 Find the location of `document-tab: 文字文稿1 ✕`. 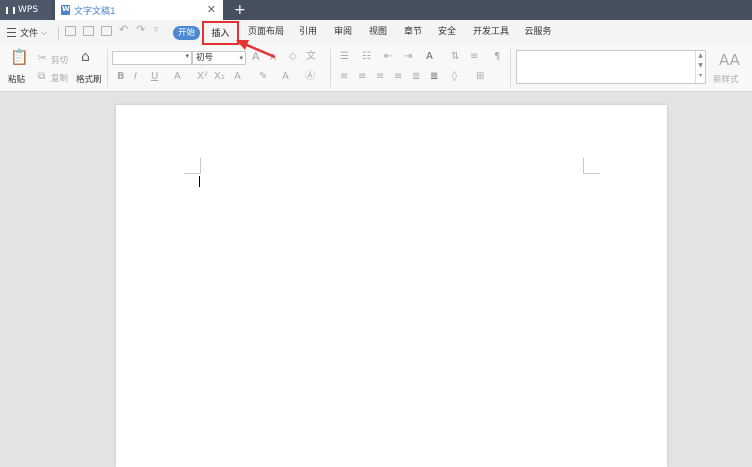

document-tab: 文字文稿1 ✕ is located at coordinates (139, 10).